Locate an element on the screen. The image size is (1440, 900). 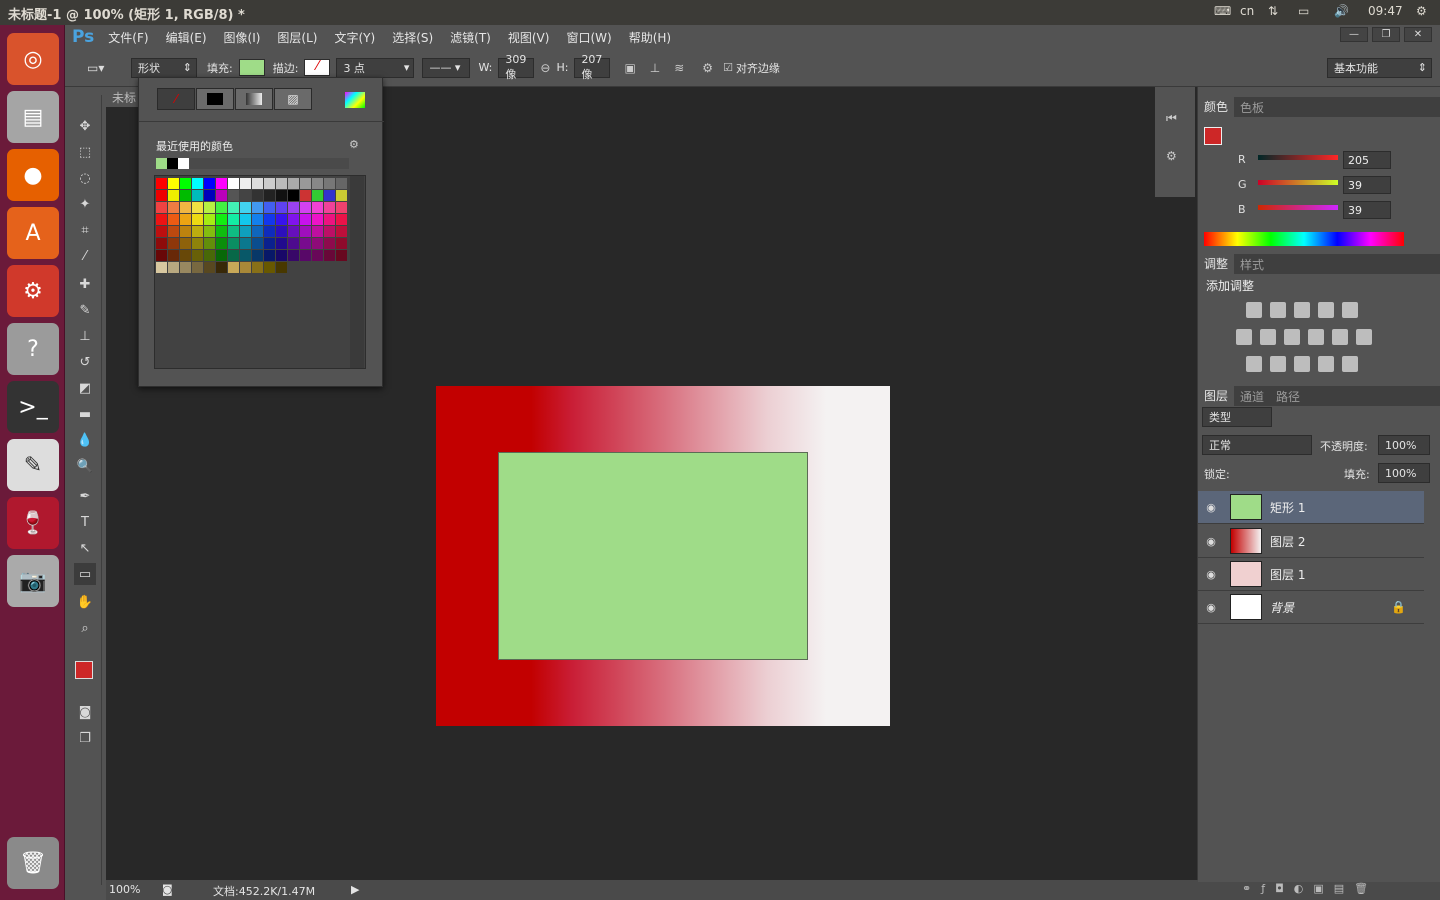
gradient-button is located at coordinates (254, 99).